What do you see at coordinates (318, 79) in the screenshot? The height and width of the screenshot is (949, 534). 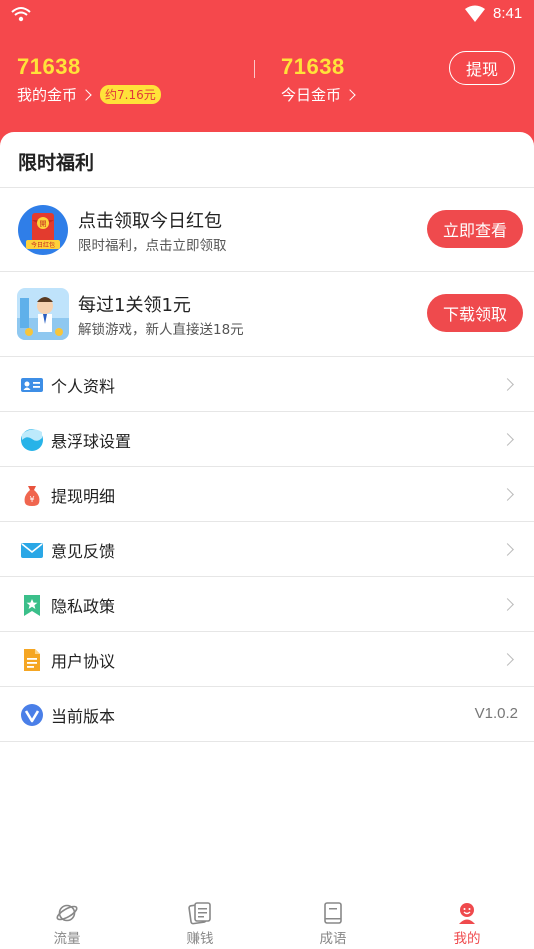 I see `today-coins: 71638 今日金币` at bounding box center [318, 79].